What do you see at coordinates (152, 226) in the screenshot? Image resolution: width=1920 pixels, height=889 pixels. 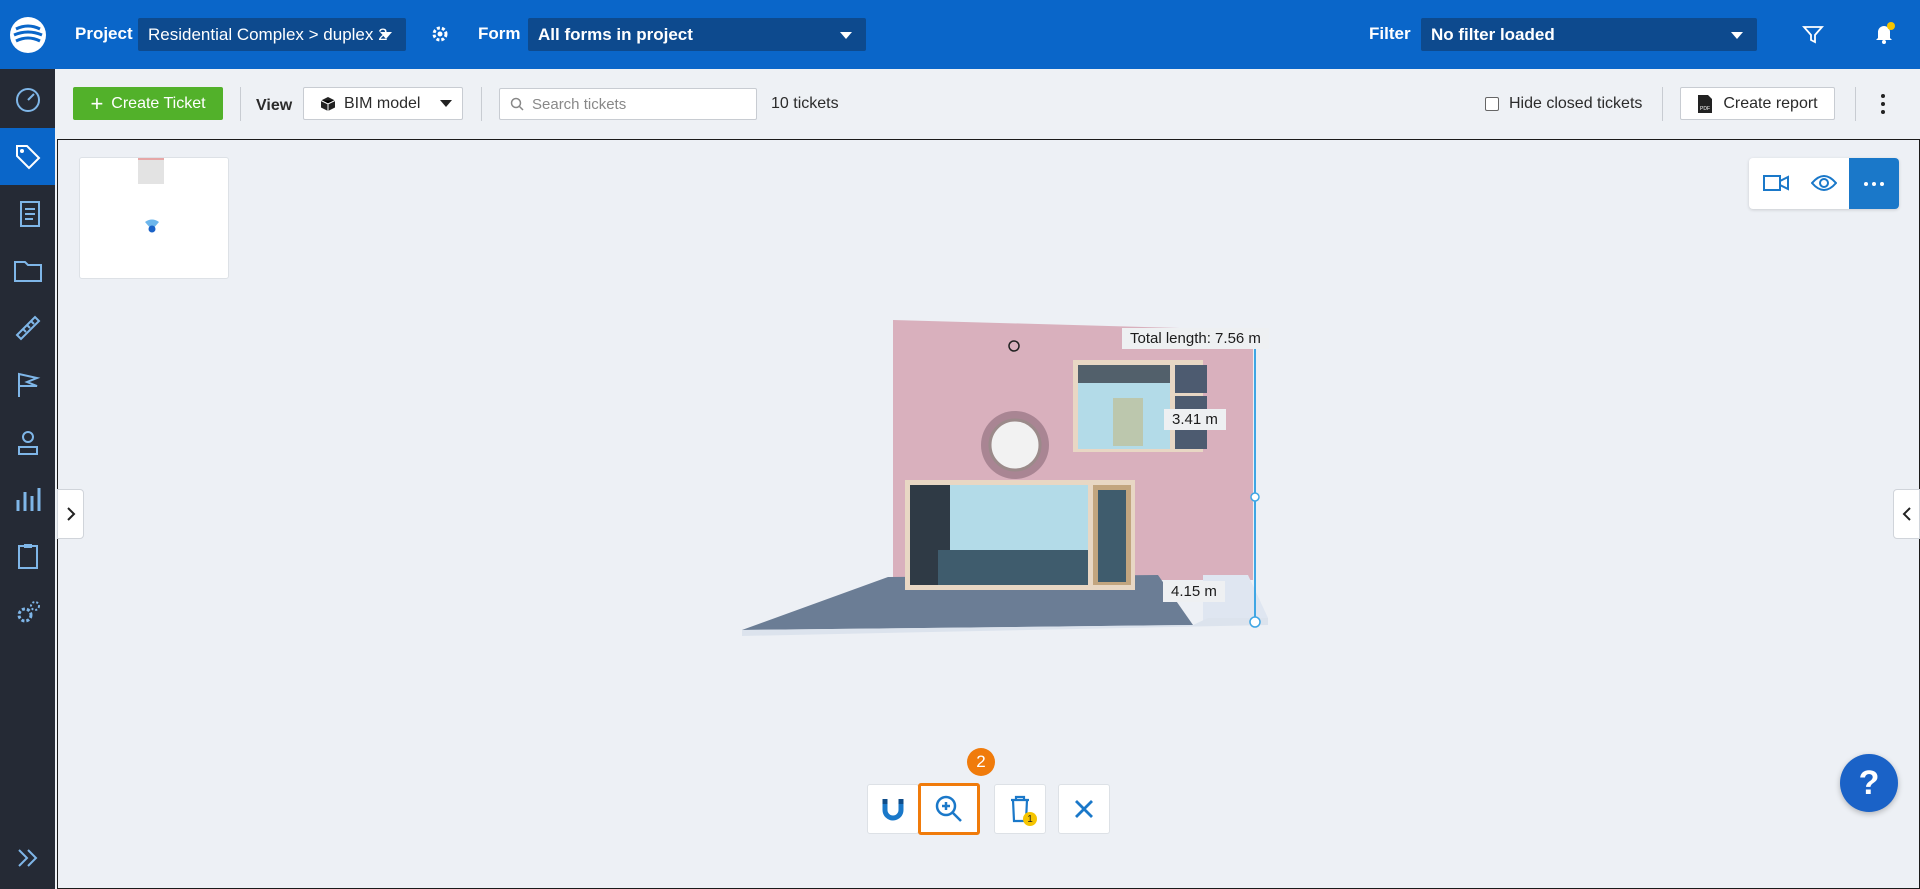 I see `camera-position-icon` at bounding box center [152, 226].